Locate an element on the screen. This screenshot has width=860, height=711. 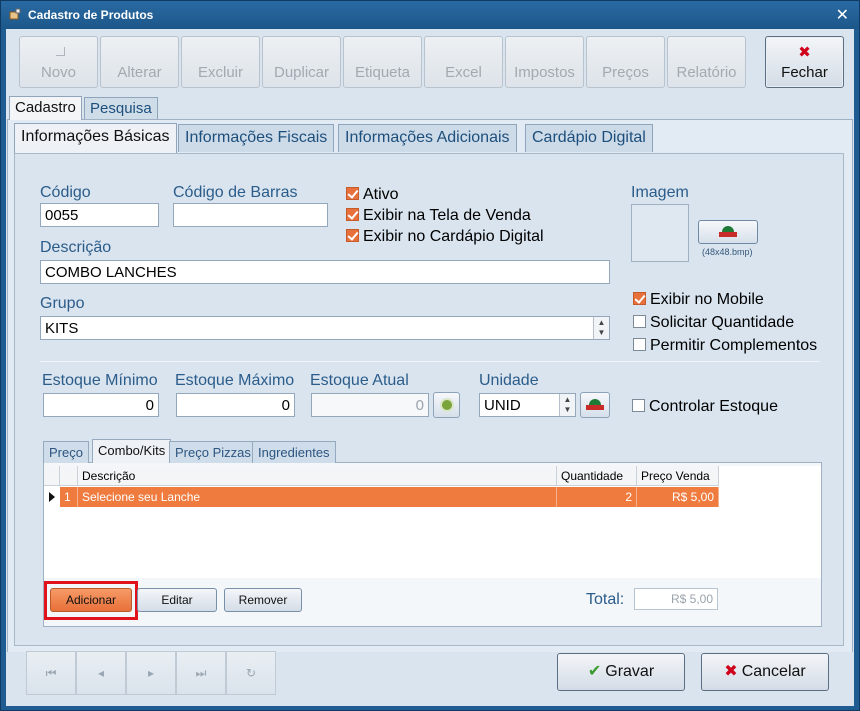
controlar-estoque-checkbox: Controlar Estoque is located at coordinates (705, 407).